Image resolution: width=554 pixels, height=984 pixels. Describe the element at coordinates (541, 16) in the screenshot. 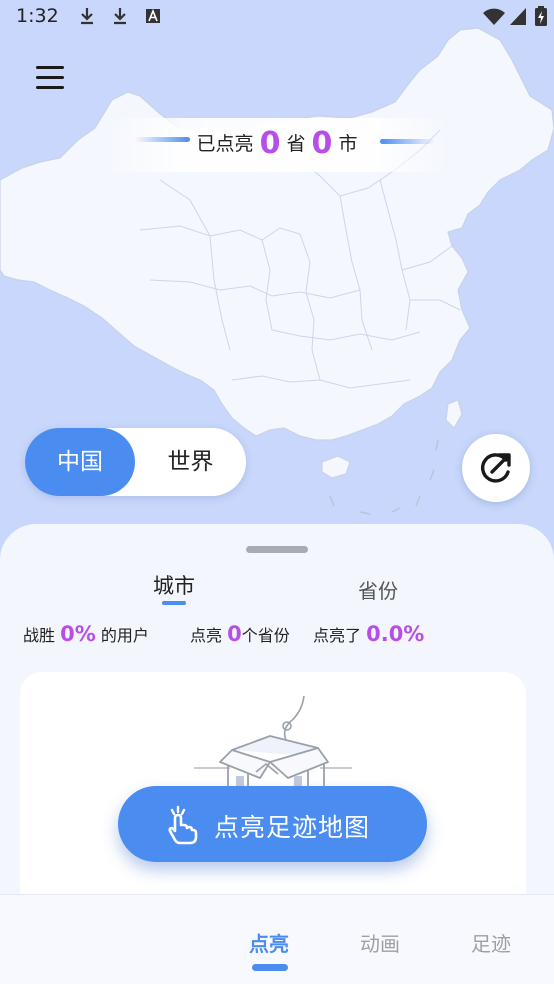

I see `battery-icon` at that location.